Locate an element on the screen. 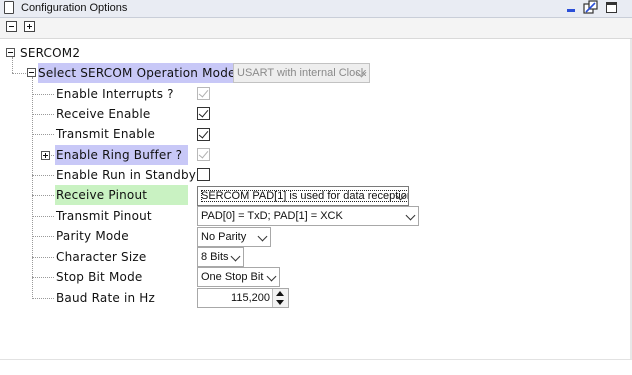  ring-buffer-label: Enable Ring Buffer ? is located at coordinates (121, 155).